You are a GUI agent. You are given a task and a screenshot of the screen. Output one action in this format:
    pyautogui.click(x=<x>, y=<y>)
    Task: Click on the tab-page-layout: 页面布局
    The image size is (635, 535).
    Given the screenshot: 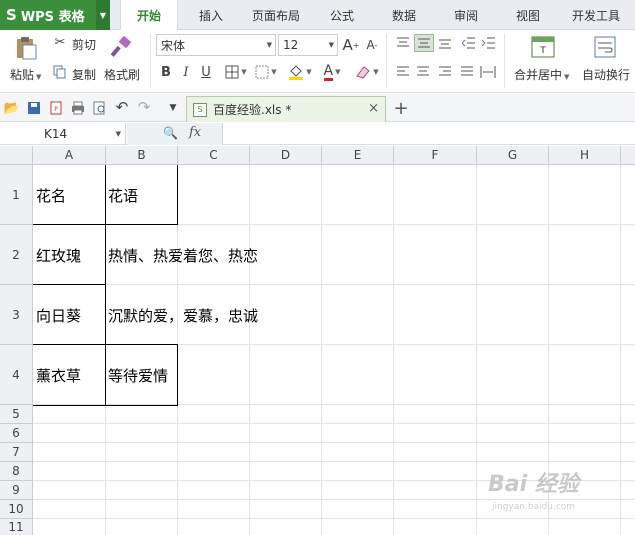 What is the action you would take?
    pyautogui.click(x=276, y=15)
    